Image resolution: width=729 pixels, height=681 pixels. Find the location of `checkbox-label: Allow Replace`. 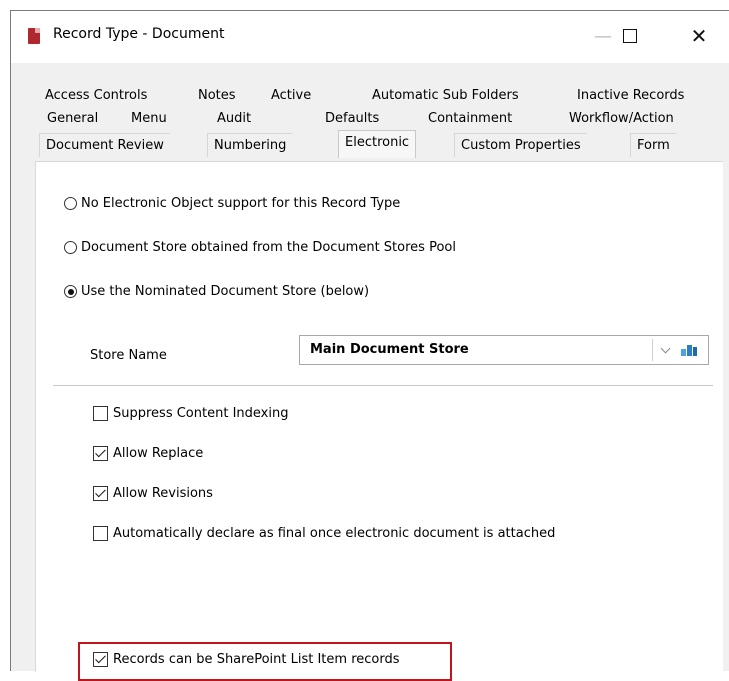

checkbox-label: Allow Replace is located at coordinates (158, 453).